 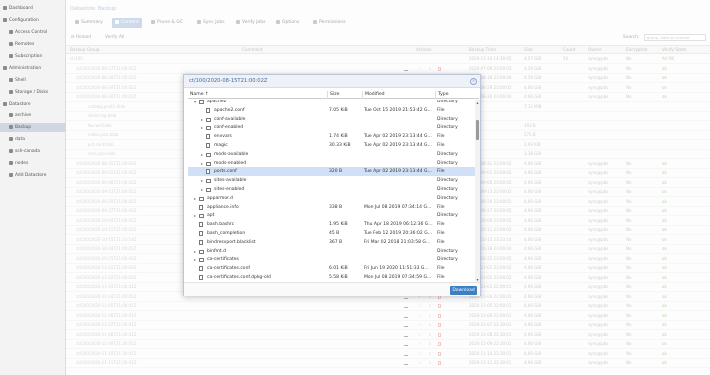 What do you see at coordinates (230, 181) in the screenshot?
I see `file-name: sites-available` at bounding box center [230, 181].